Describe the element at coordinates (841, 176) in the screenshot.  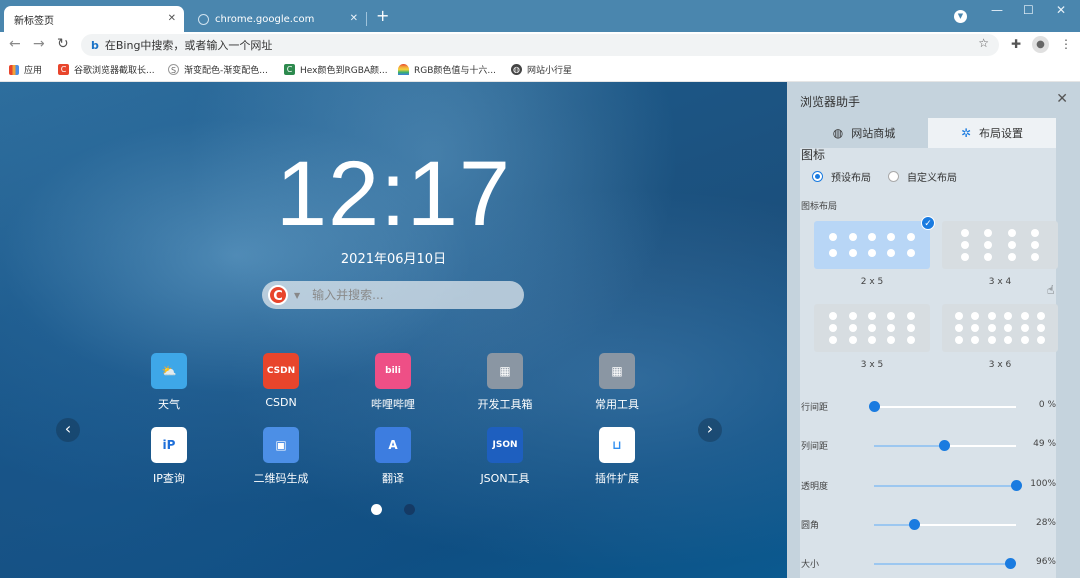
I see `radio-preset-layout: 预设布局` at that location.